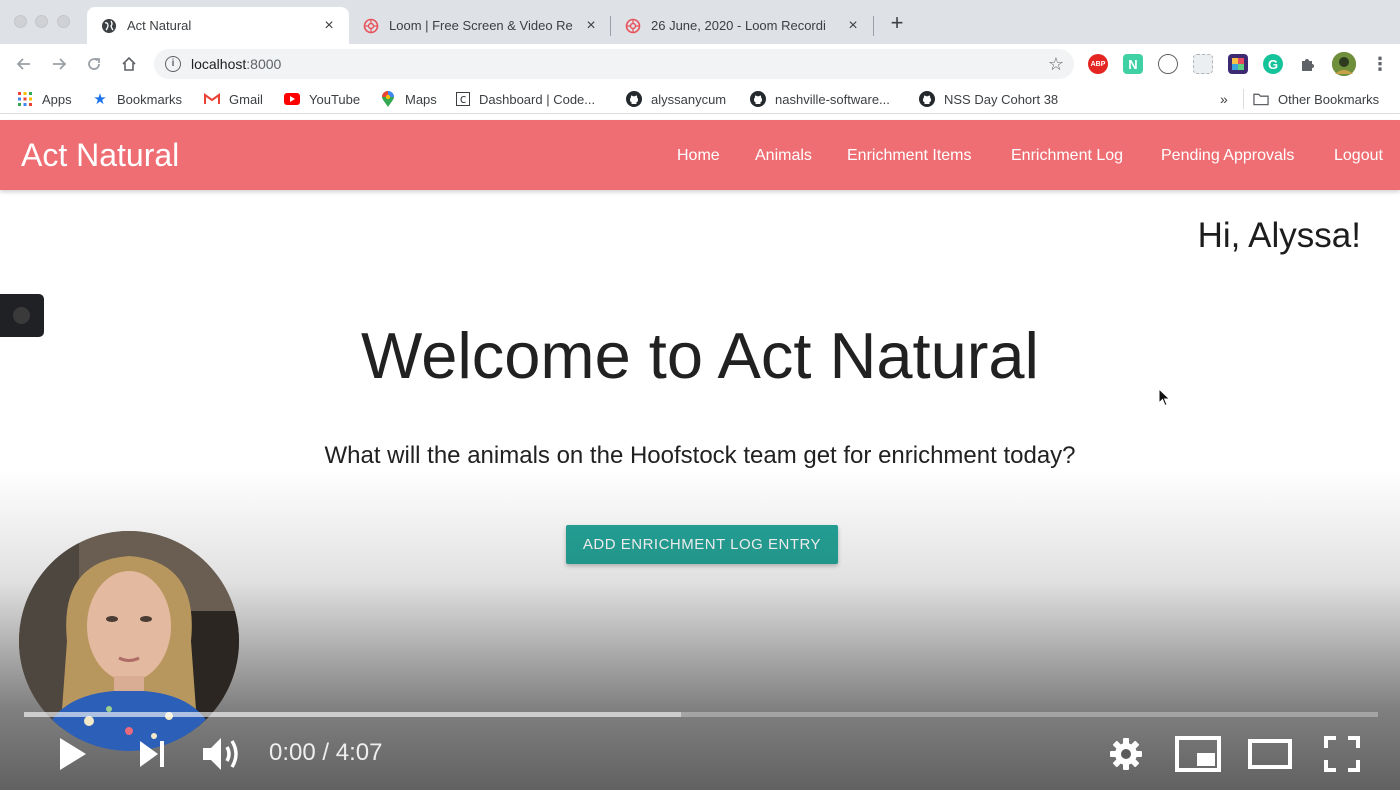 This screenshot has height=790, width=1400. I want to click on buffered-progress, so click(352, 714).